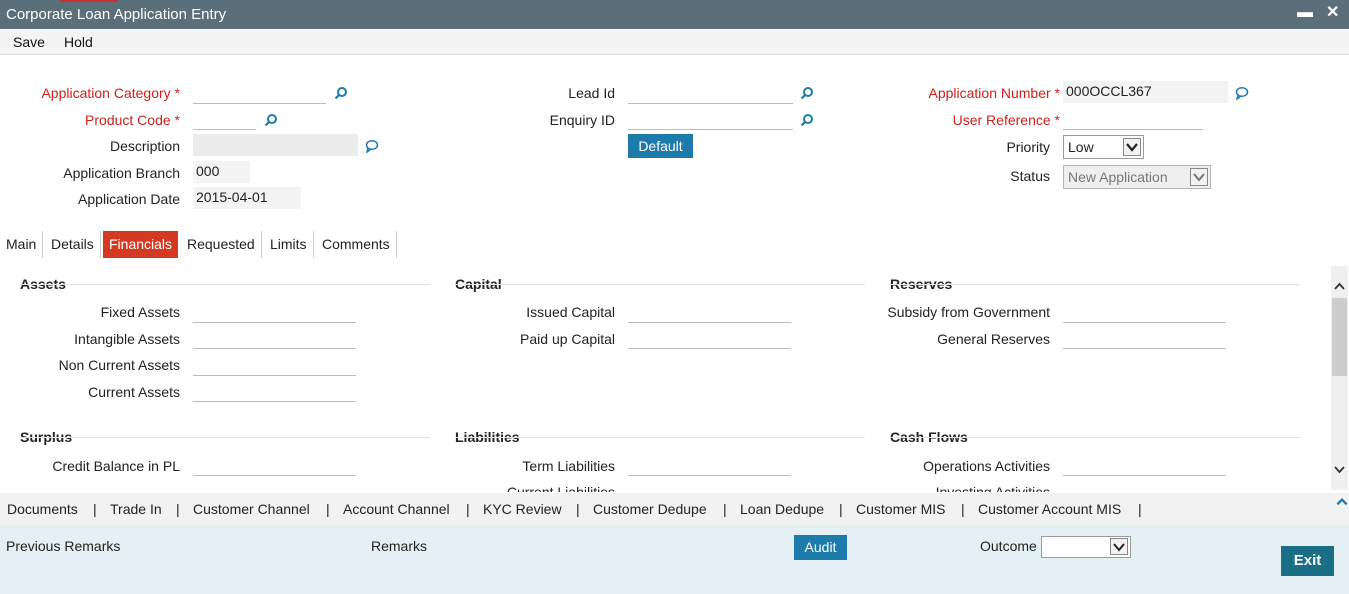 Image resolution: width=1349 pixels, height=594 pixels. Describe the element at coordinates (1339, 337) in the screenshot. I see `scrollbar-thumb` at that location.